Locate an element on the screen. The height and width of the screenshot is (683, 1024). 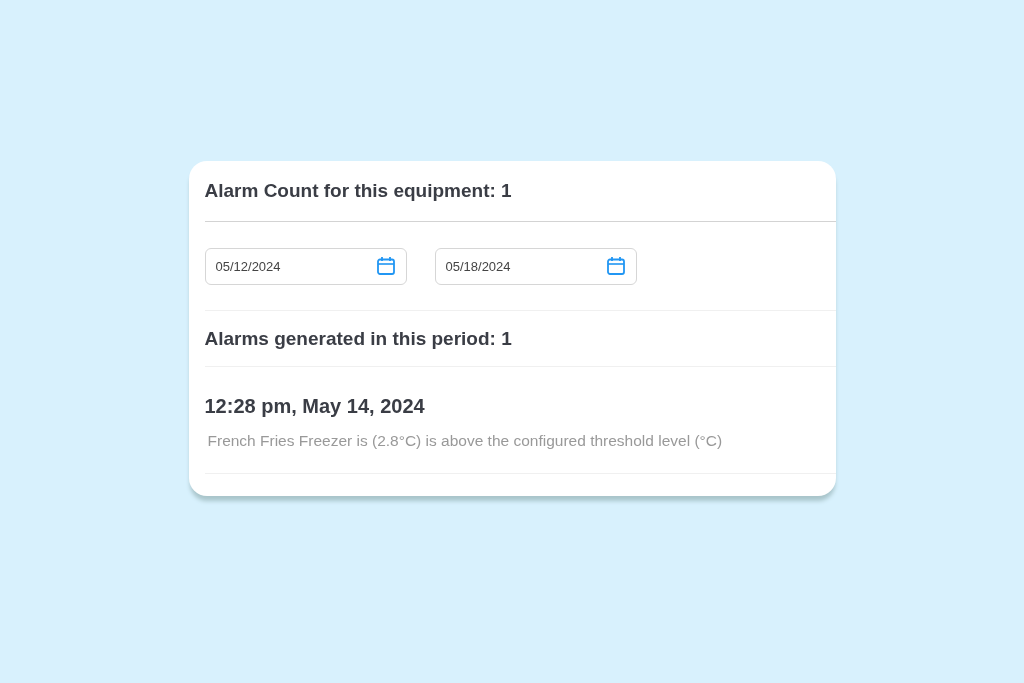
date-field: 05/18/2024 is located at coordinates (535, 266).